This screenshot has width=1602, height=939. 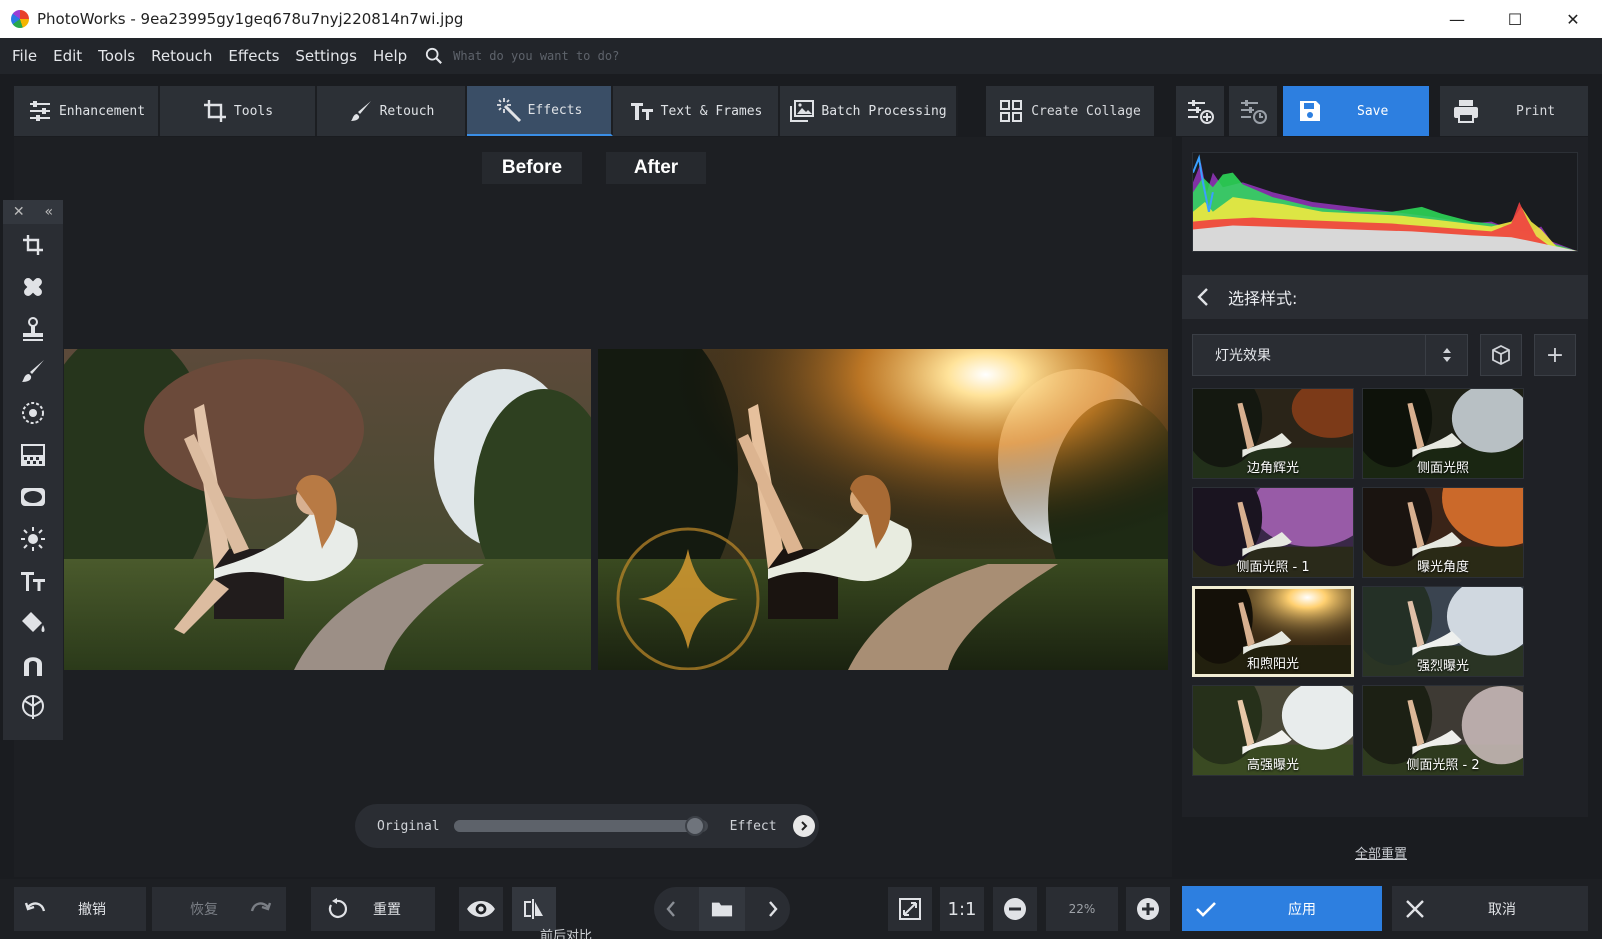 I want to click on next-effect-button, so click(x=803, y=826).